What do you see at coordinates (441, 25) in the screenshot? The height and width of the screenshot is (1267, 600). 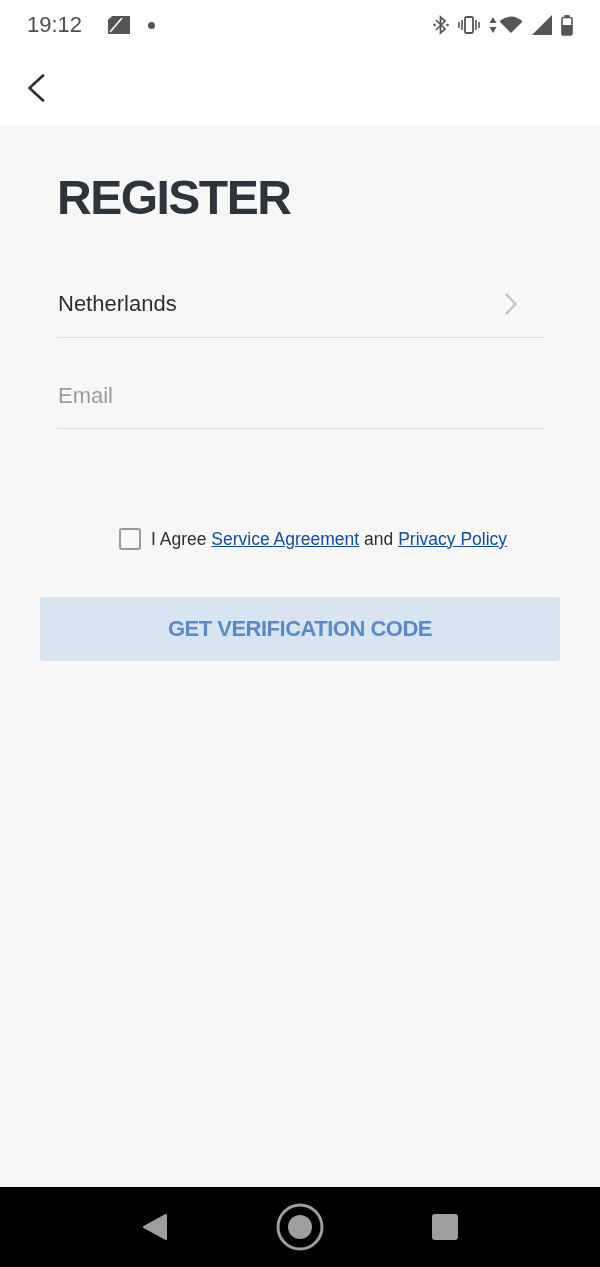 I see `bluetooth-icon` at bounding box center [441, 25].